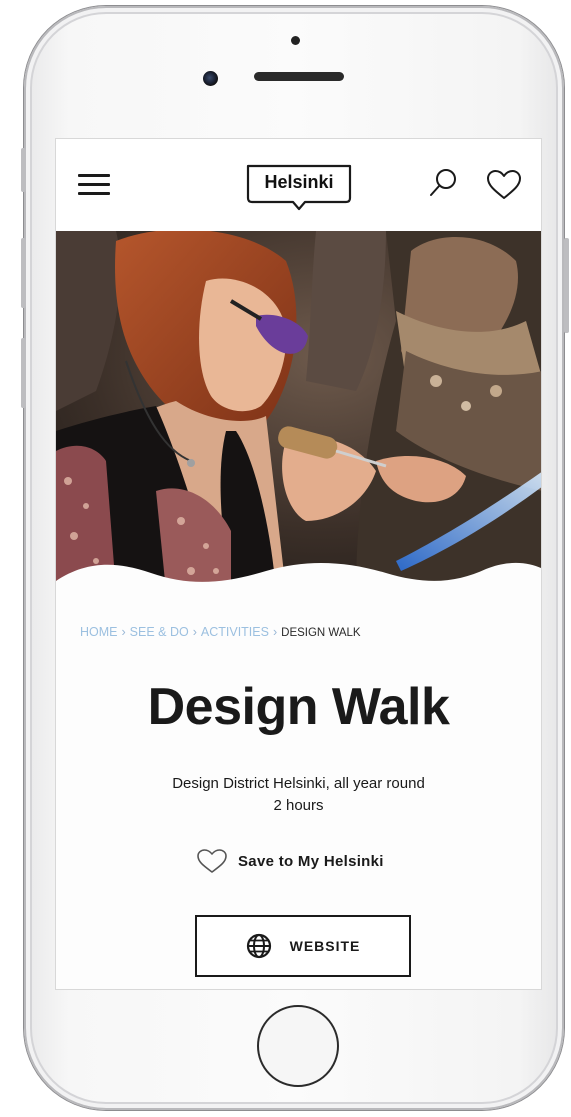  What do you see at coordinates (23, 273) in the screenshot?
I see `volume-up-button` at bounding box center [23, 273].